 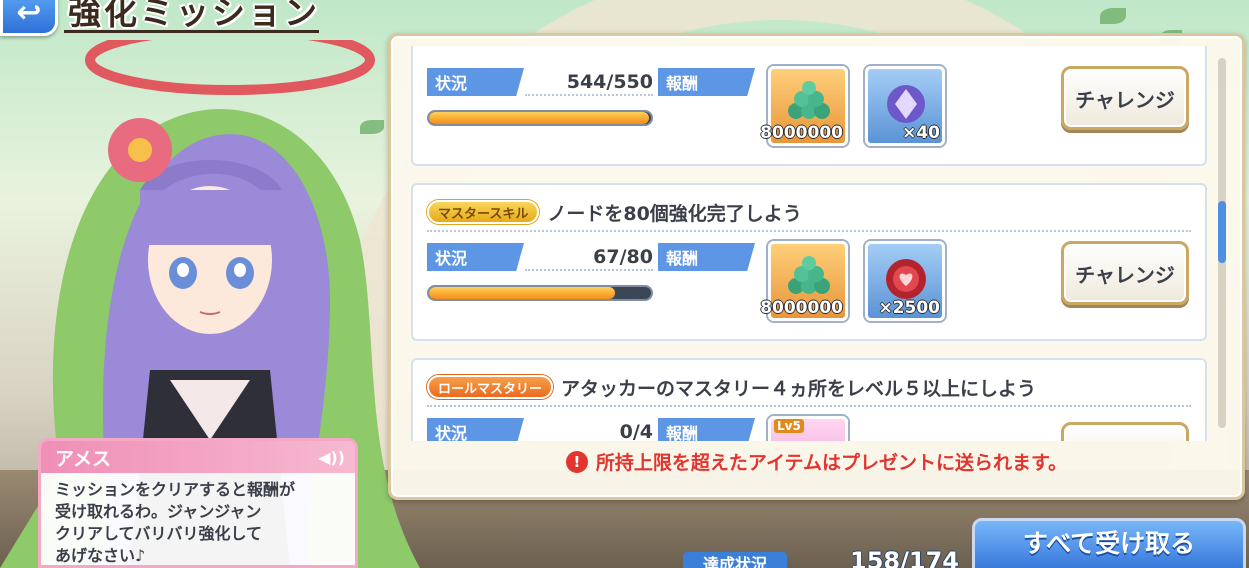 What do you see at coordinates (191, 31) in the screenshot?
I see `title-underline` at bounding box center [191, 31].